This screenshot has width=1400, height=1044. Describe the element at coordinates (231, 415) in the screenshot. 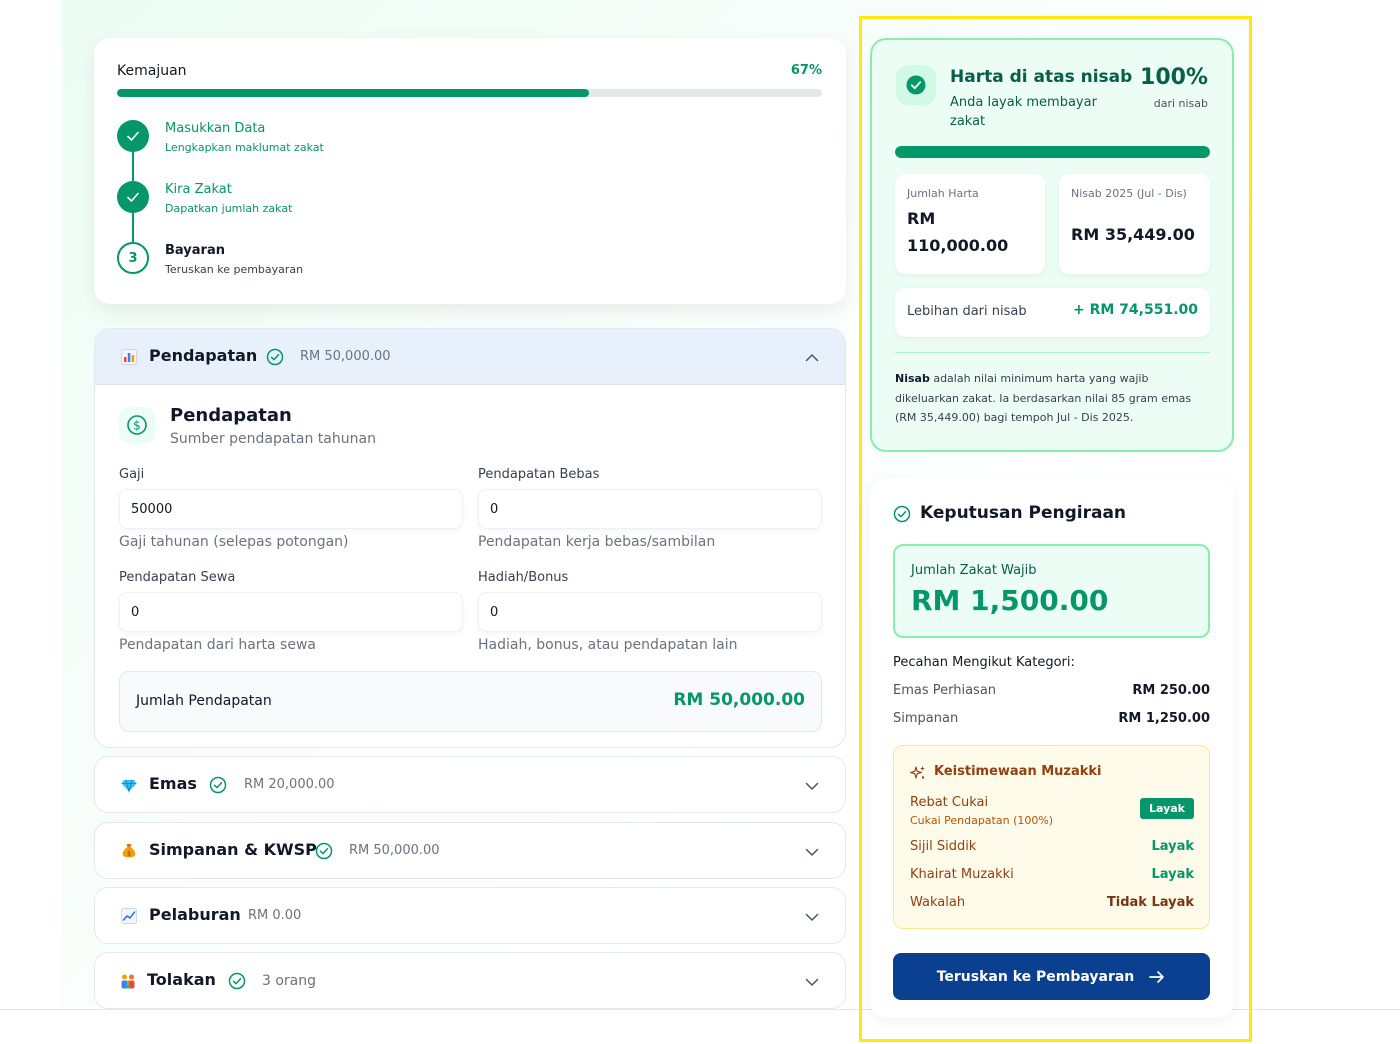

I see `income-title: Pendapatan` at that location.